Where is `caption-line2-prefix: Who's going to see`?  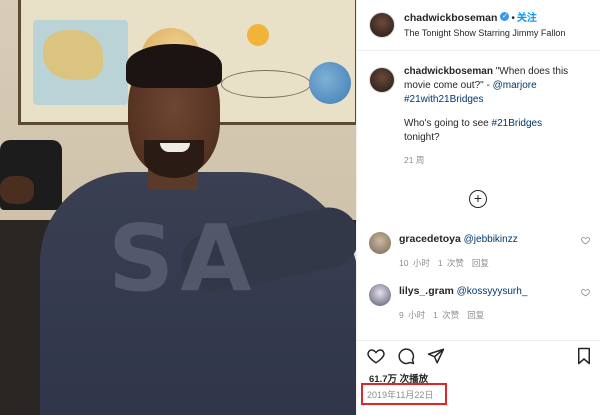
caption-line2-prefix: Who's going to see is located at coordinates (448, 123).